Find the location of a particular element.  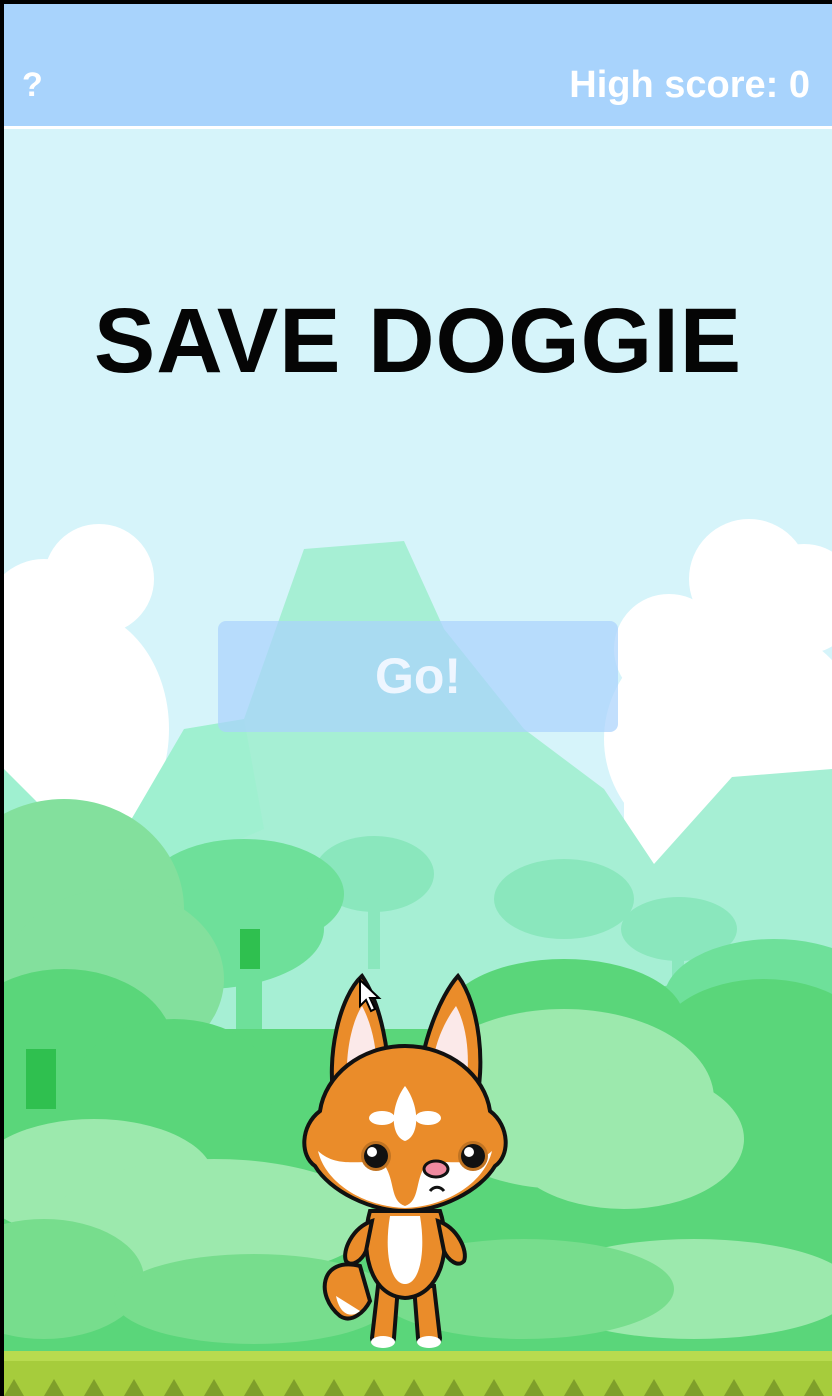

game-title: SAVE DOGGIE is located at coordinates (418, 341).